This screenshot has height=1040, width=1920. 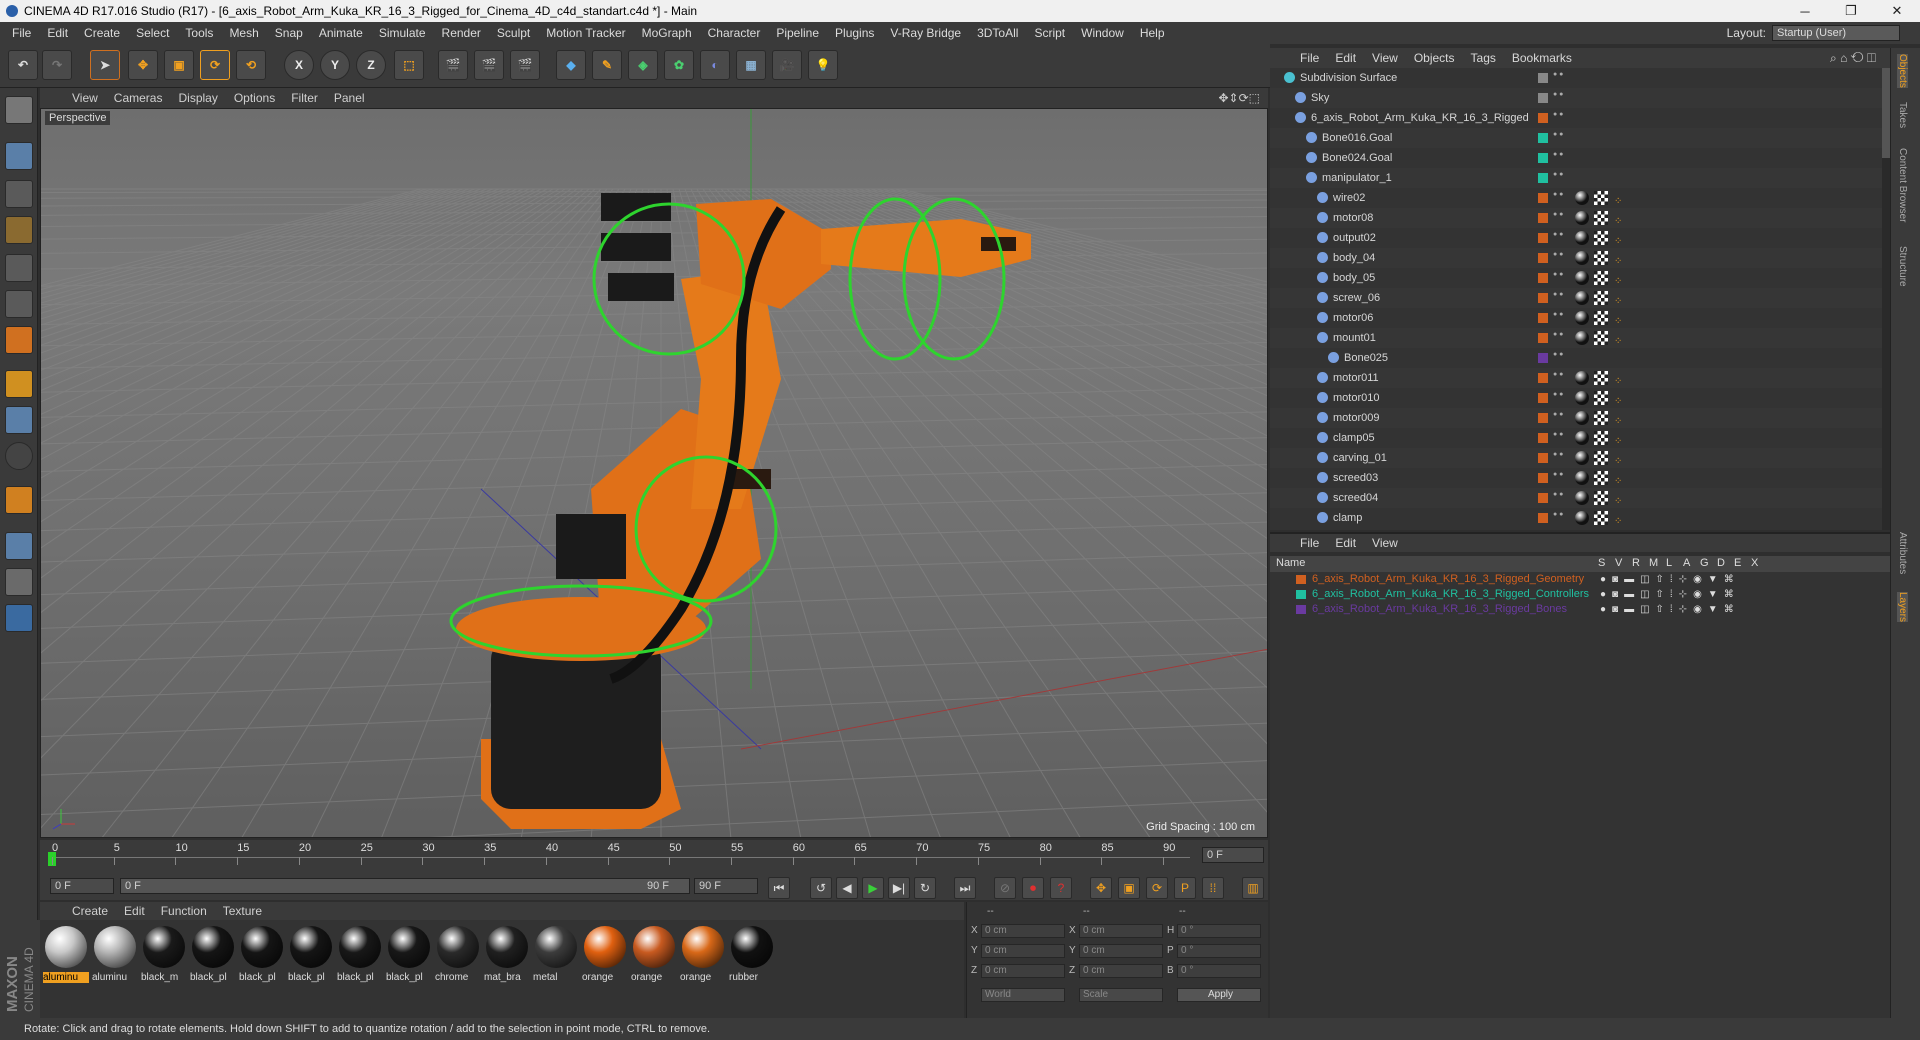 I want to click on layout-select: Startup (User), so click(x=1836, y=33).